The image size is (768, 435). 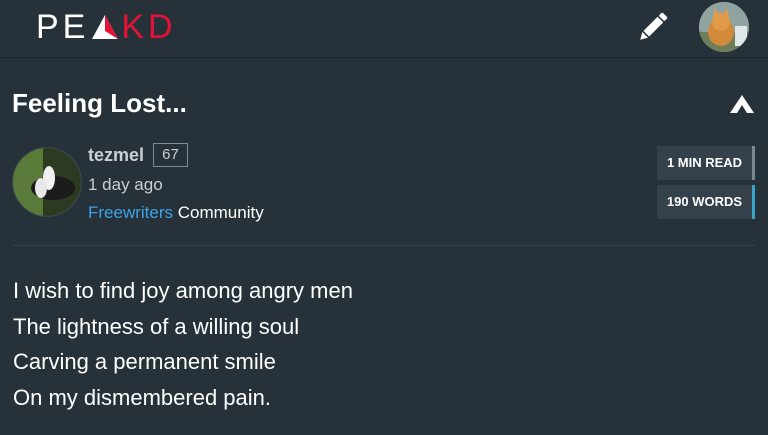 What do you see at coordinates (63, 27) in the screenshot?
I see `logo-text-left: PE` at bounding box center [63, 27].